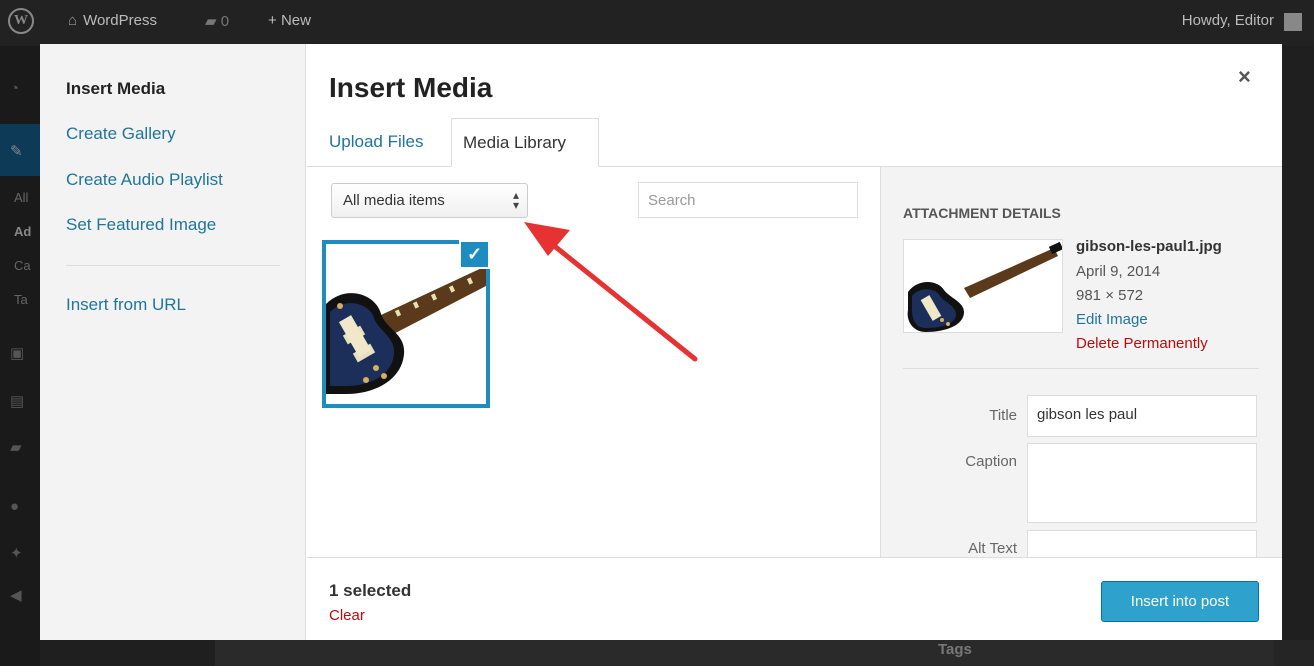  I want to click on submenu-categories: Ca, so click(22, 265).